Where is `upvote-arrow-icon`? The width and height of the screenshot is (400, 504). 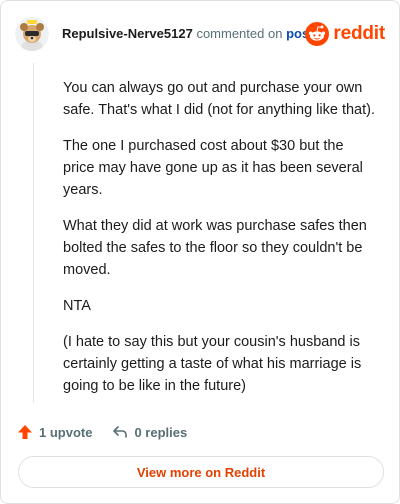 upvote-arrow-icon is located at coordinates (25, 432).